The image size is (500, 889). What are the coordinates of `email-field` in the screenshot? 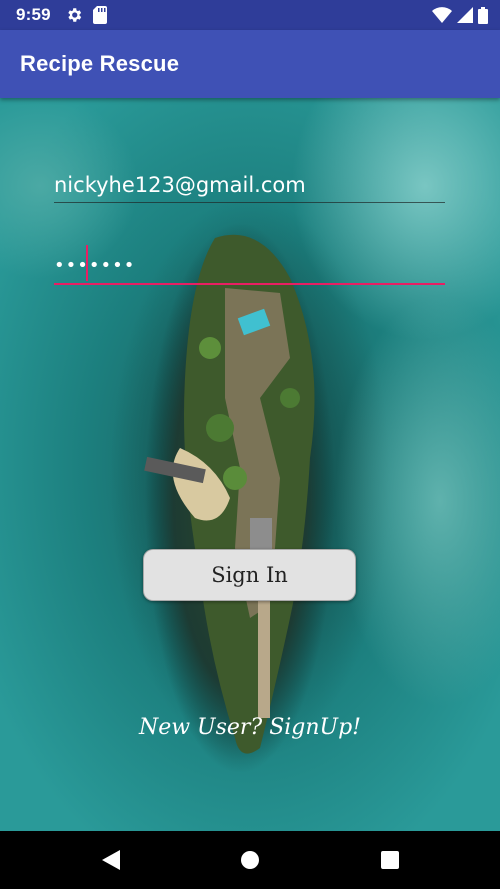 It's located at (249, 185).